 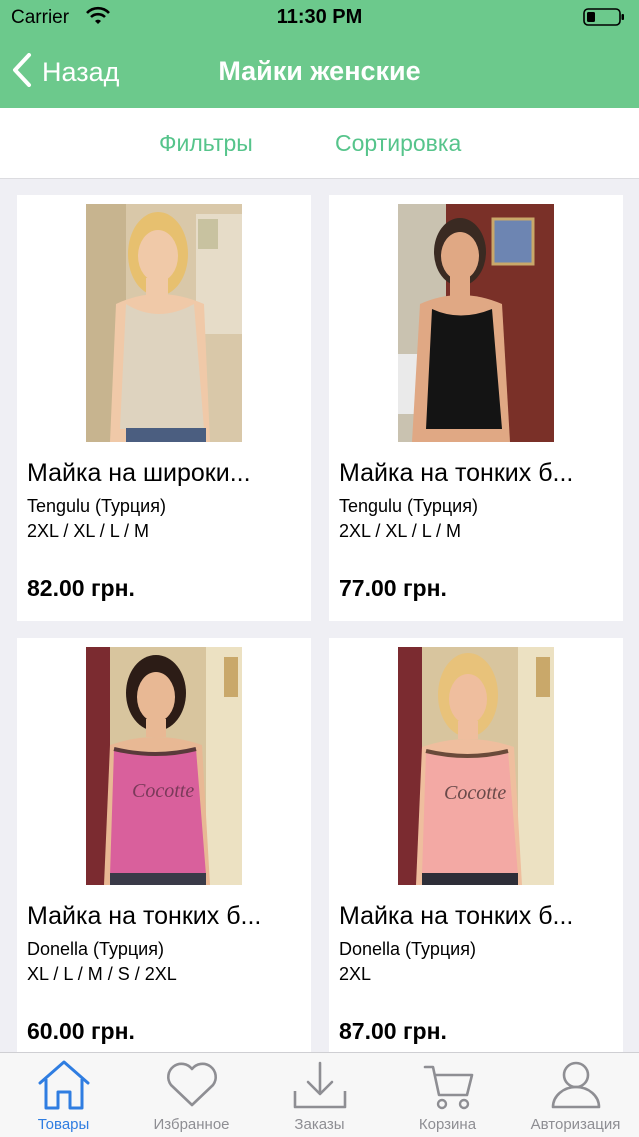 What do you see at coordinates (206, 143) in the screenshot?
I see `filters-button: Фильтры` at bounding box center [206, 143].